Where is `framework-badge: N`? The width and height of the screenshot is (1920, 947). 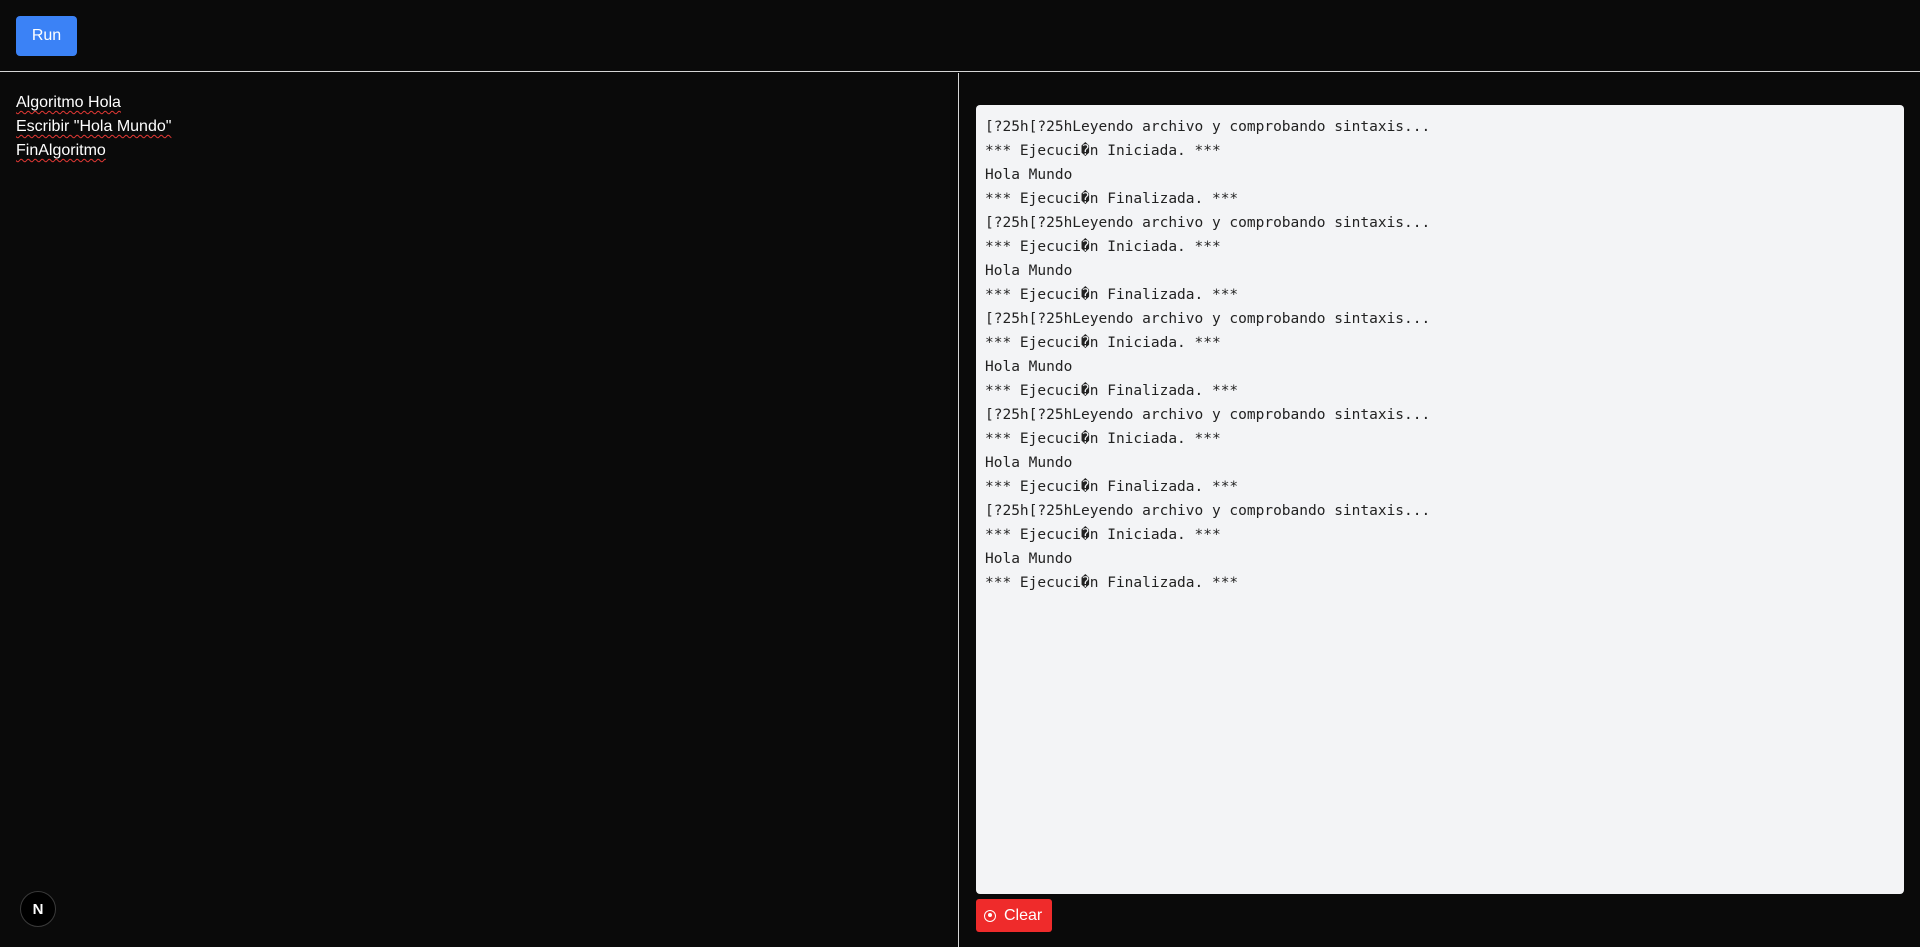
framework-badge: N is located at coordinates (38, 909).